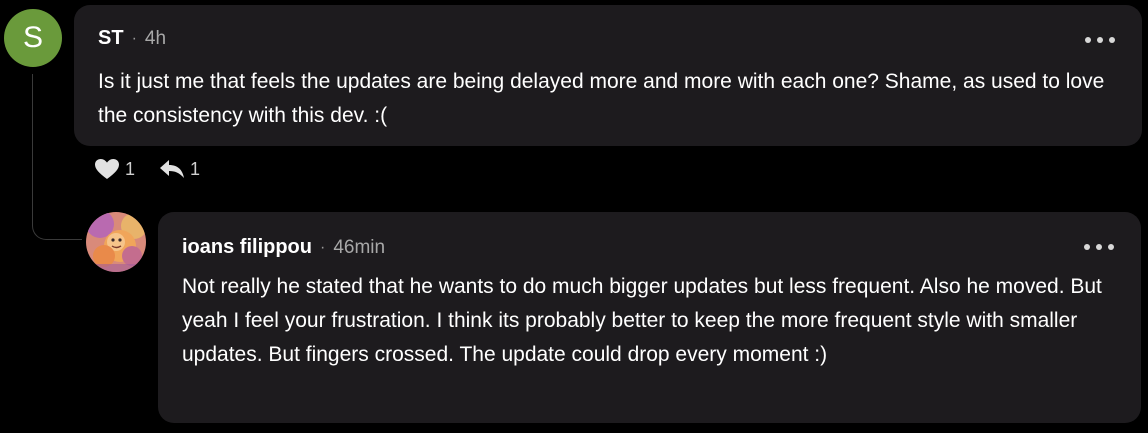 The image size is (1148, 433). I want to click on comment-header: ioans filippou · 46min, so click(283, 247).